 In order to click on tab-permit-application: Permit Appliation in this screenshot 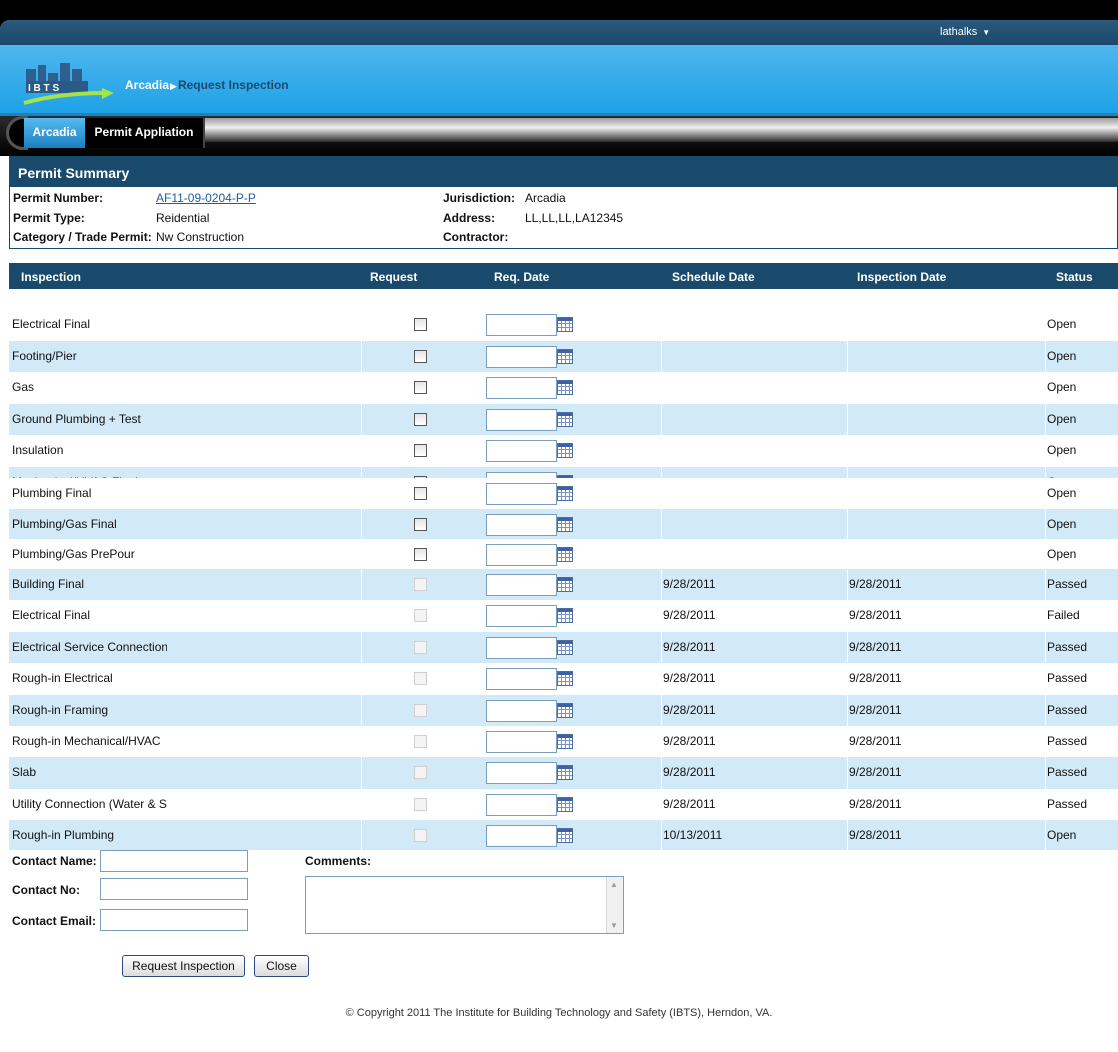, I will do `click(145, 133)`.